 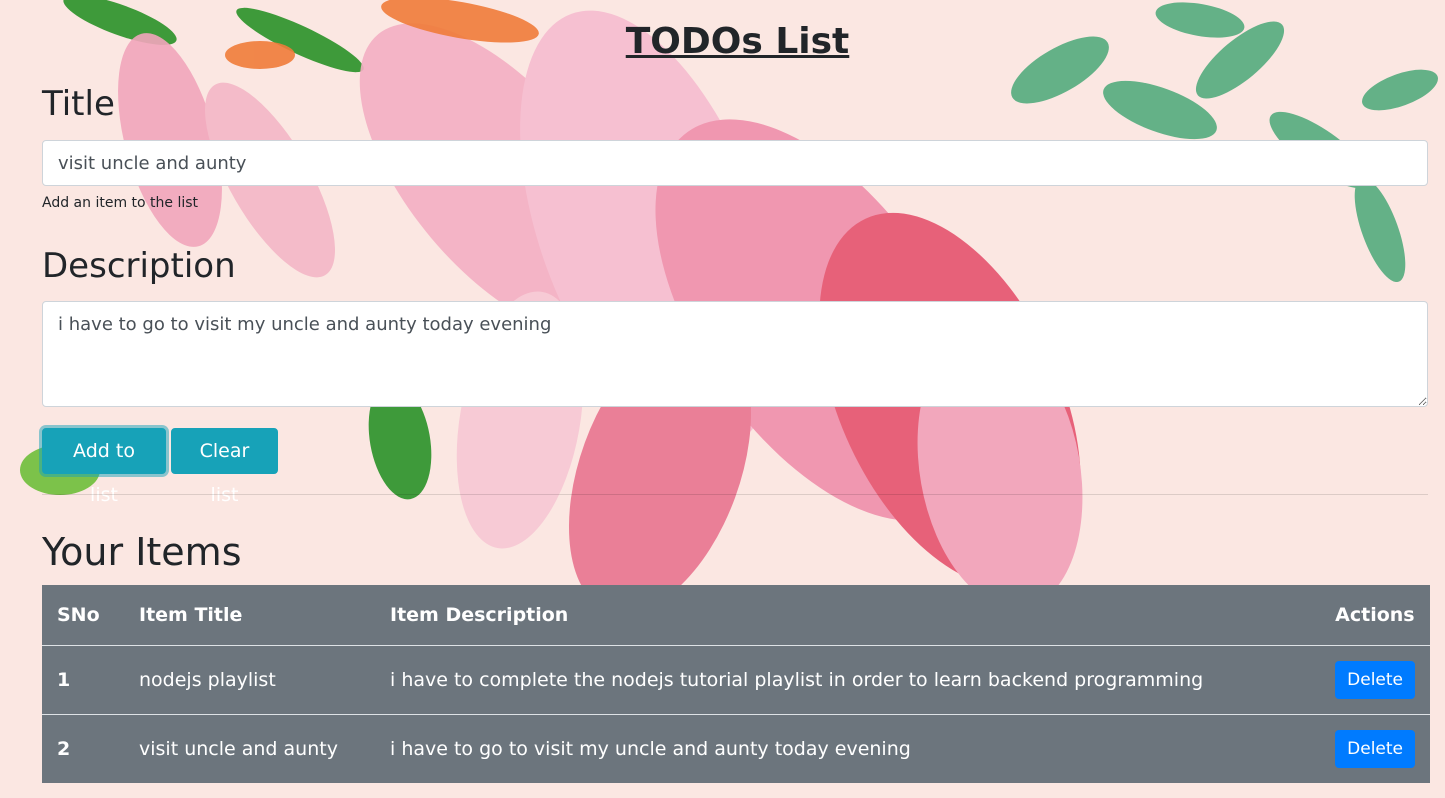 What do you see at coordinates (120, 203) in the screenshot?
I see `title-help-text: Add an item to the list` at bounding box center [120, 203].